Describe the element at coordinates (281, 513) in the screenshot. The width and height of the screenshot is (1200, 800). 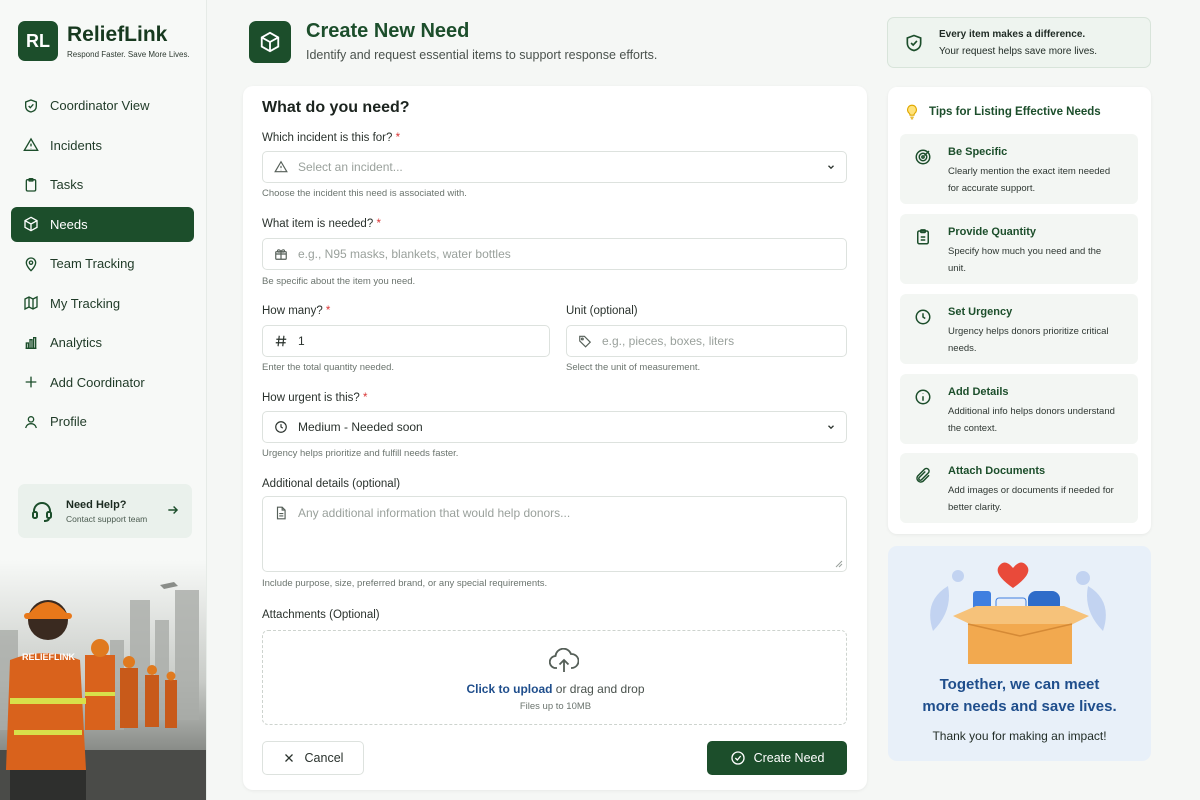
I see `document-icon` at that location.